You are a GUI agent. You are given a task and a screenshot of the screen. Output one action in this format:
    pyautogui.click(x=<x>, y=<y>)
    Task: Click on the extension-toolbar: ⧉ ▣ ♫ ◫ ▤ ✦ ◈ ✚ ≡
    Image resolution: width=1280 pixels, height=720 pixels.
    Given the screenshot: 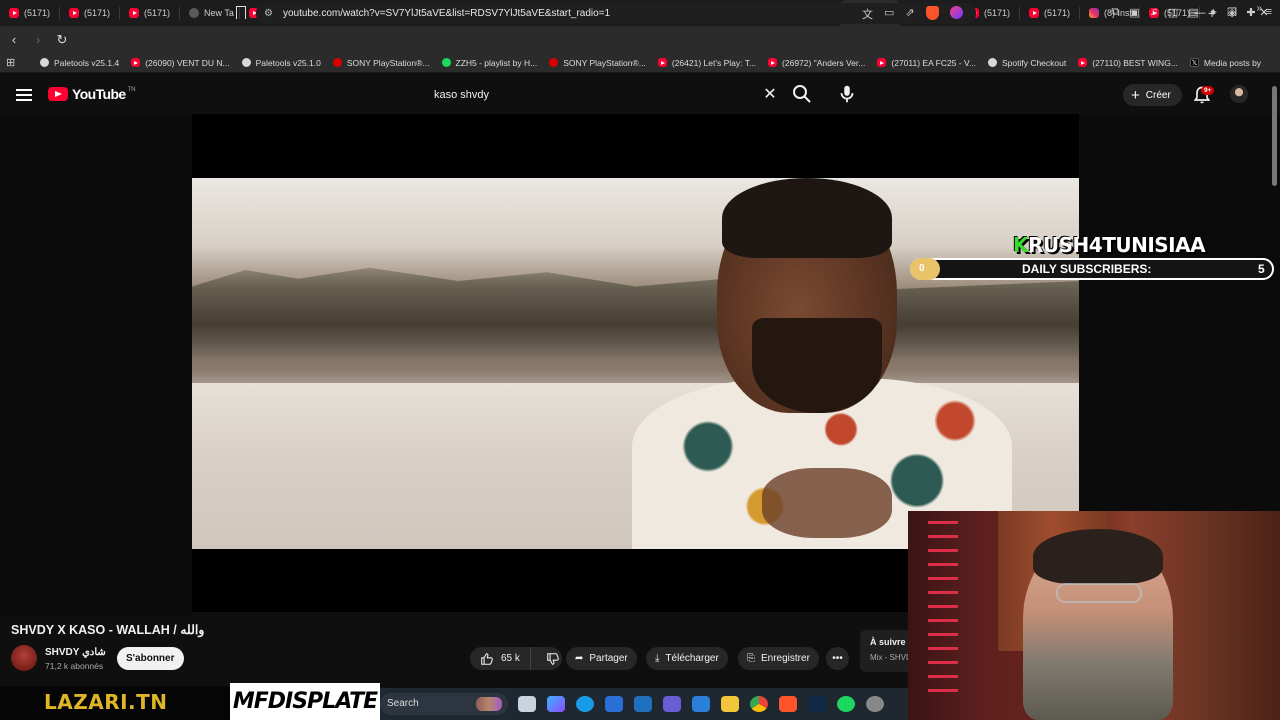 What is the action you would take?
    pyautogui.click(x=1191, y=12)
    